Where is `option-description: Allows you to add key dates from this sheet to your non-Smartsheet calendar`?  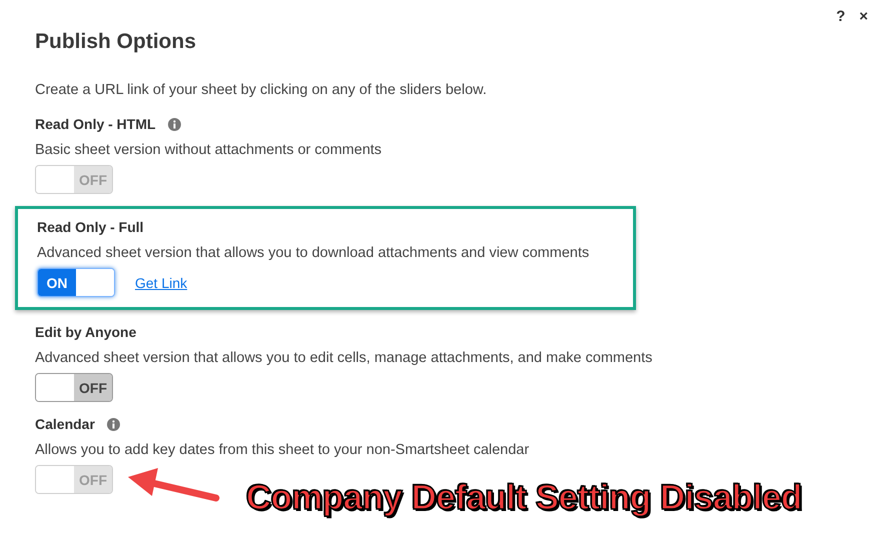
option-description: Allows you to add key dates from this sheet to your non-Smartsheet calendar is located at coordinates (282, 450).